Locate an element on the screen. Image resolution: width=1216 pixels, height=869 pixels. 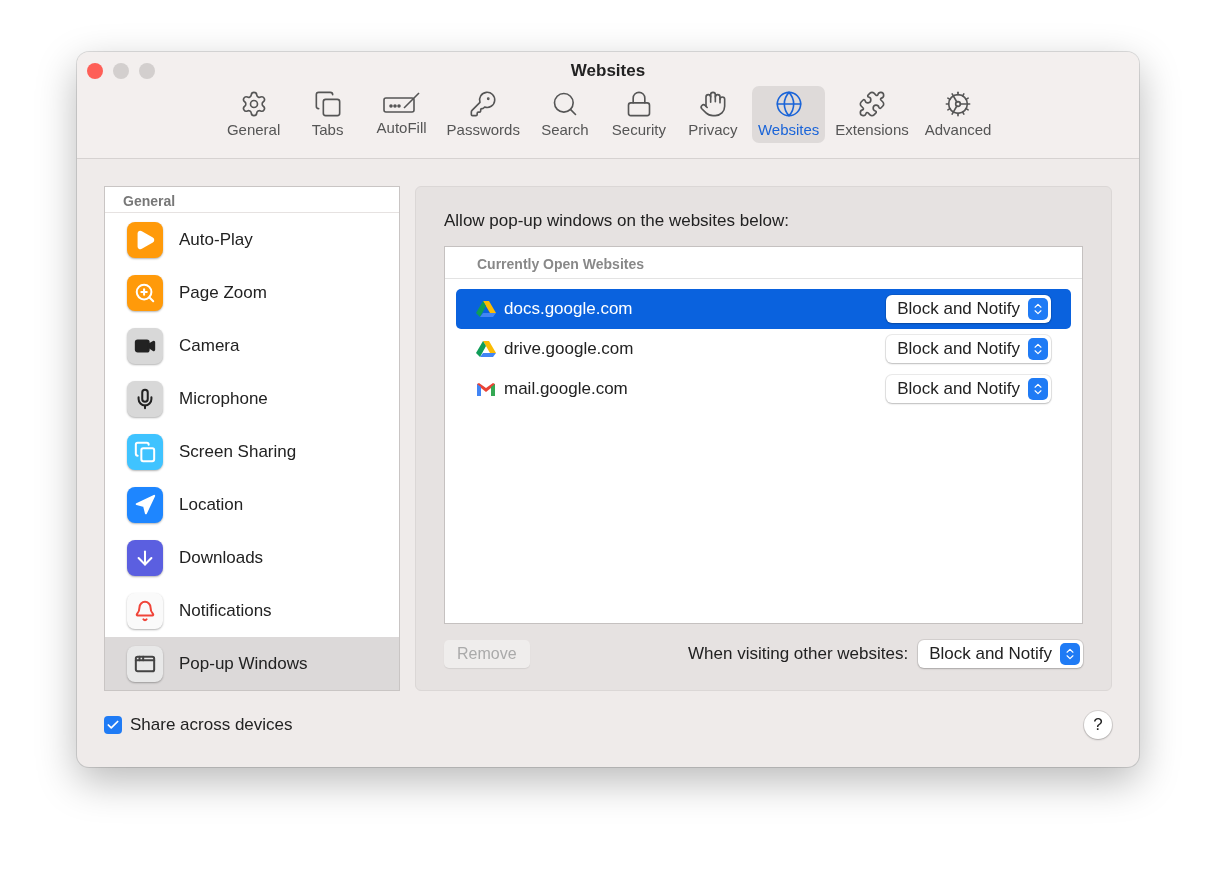
website-row: drive.google.com Block and Notify is located at coordinates (763, 349).